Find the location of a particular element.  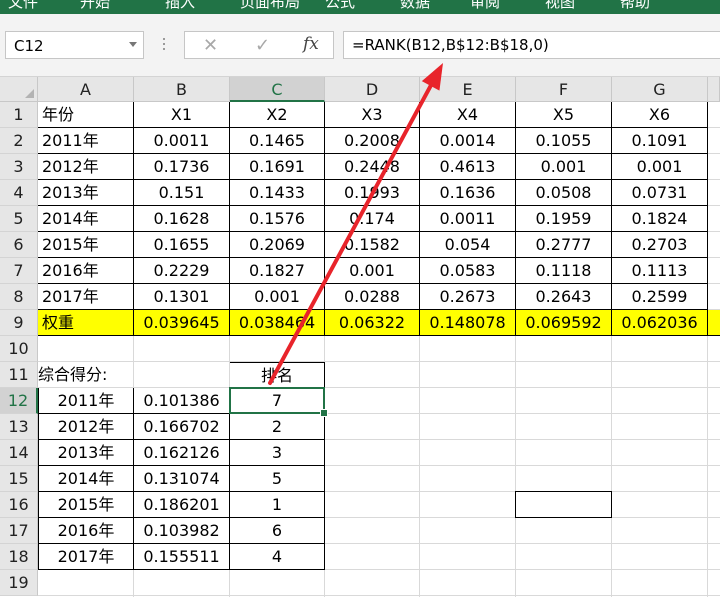

ribbon-tab: 帮助 is located at coordinates (635, 6).